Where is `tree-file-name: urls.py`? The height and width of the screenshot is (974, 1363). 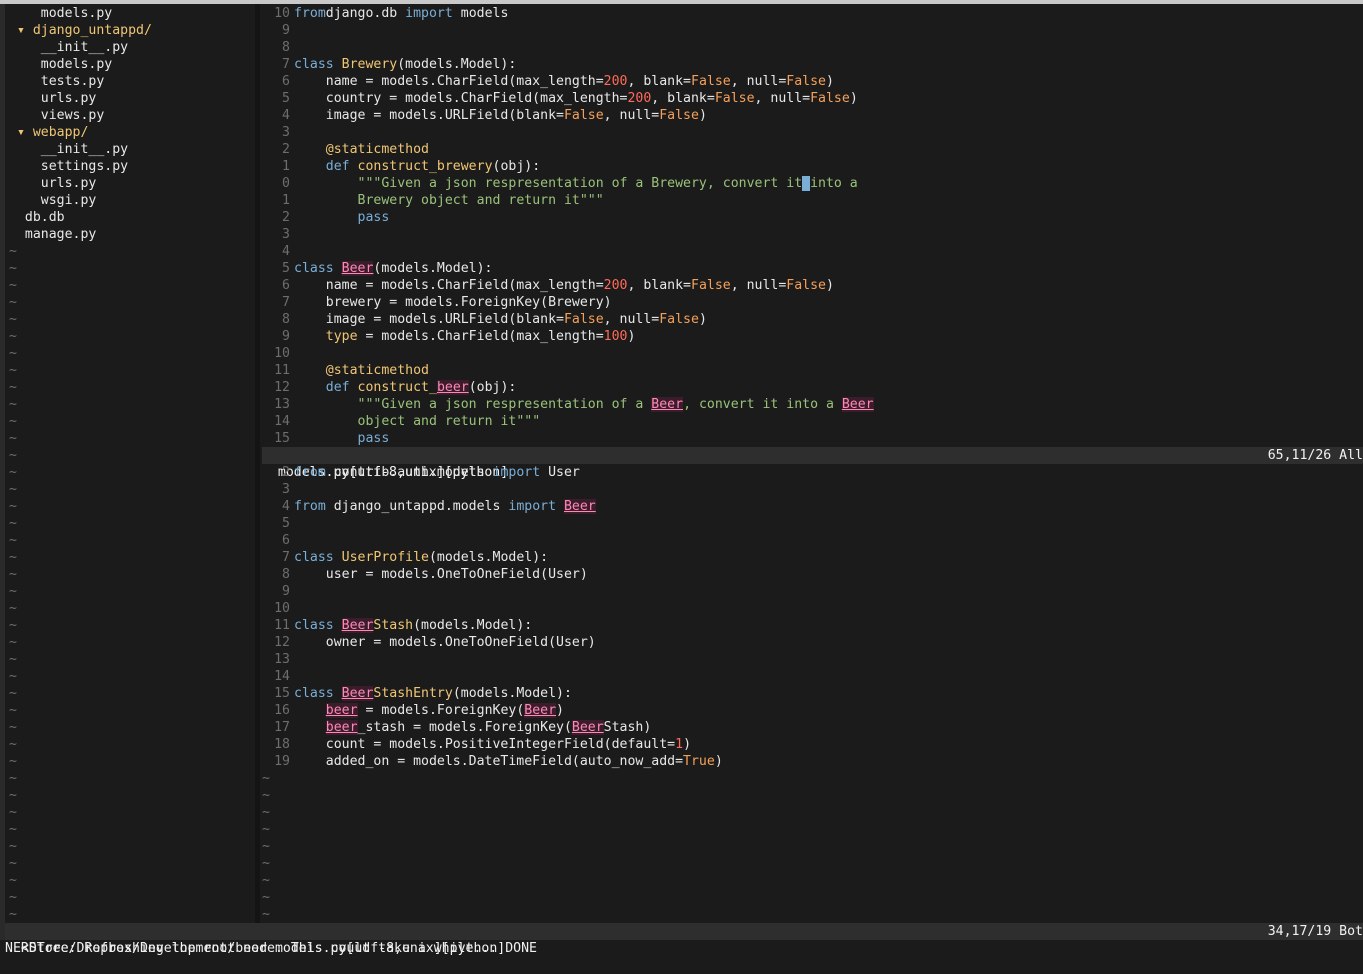 tree-file-name: urls.py is located at coordinates (68, 183).